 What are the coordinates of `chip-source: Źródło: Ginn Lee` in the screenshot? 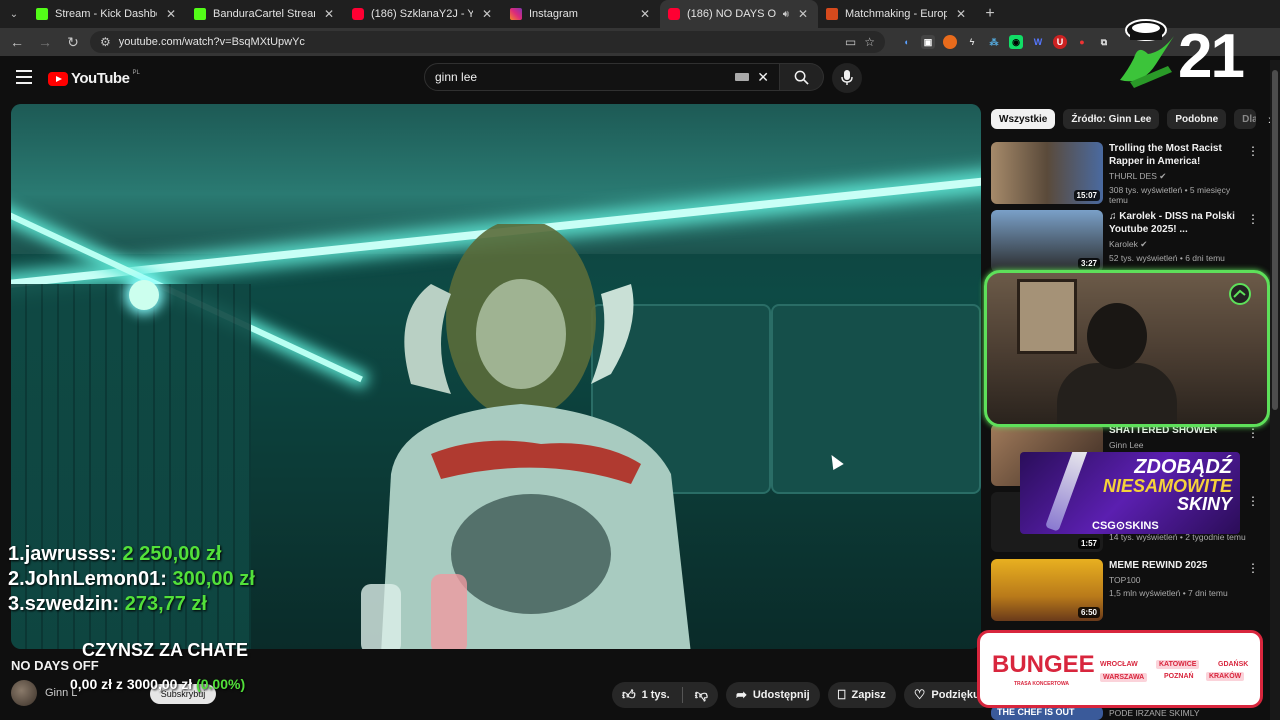 It's located at (1111, 119).